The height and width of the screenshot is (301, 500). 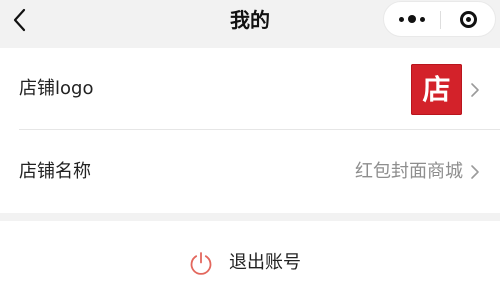 I want to click on mini-program-capsule, so click(x=439, y=19).